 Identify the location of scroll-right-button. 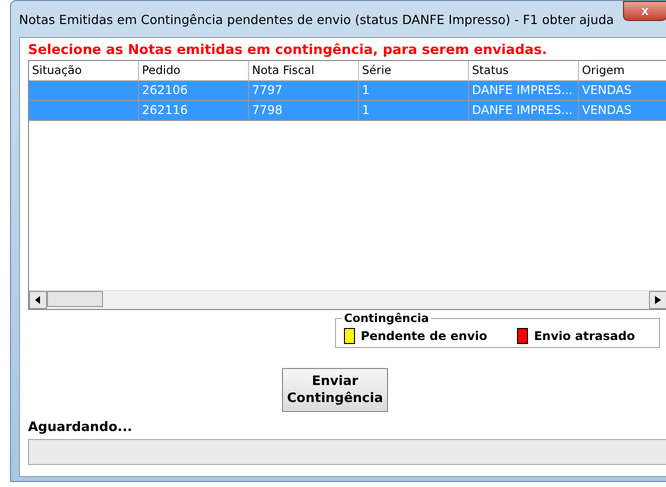
(657, 300).